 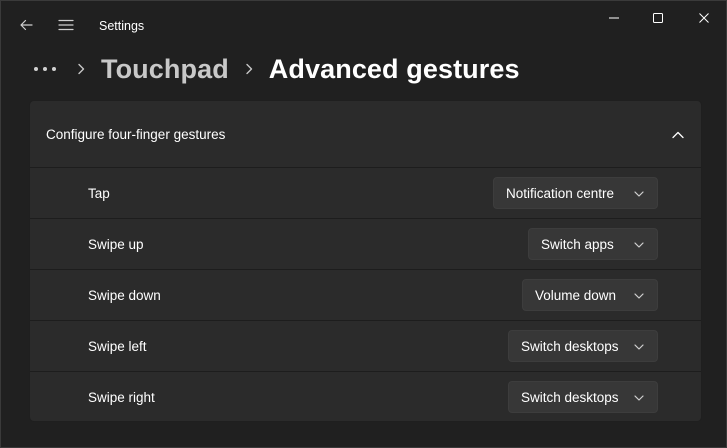 I want to click on swipe-right-action-dropdown: Switch desktops, so click(x=583, y=397).